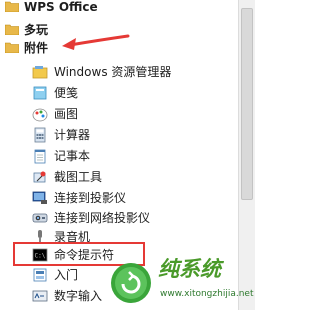 The height and width of the screenshot is (310, 320). I want to click on watermark-title: 纯系统, so click(191, 269).